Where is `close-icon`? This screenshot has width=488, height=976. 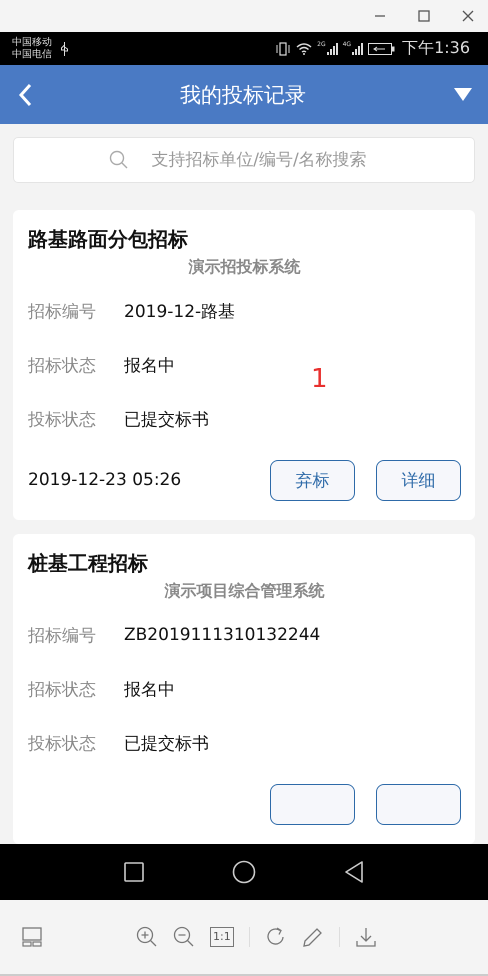 close-icon is located at coordinates (468, 16).